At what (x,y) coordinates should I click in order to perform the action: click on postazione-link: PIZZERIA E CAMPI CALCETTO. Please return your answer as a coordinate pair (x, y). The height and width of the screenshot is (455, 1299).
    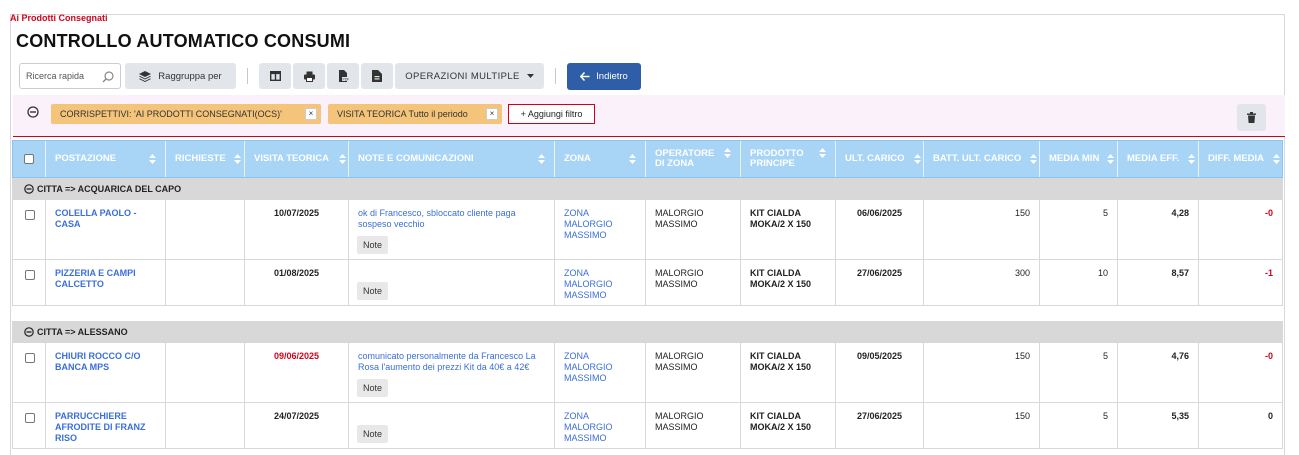
    Looking at the image, I should click on (106, 282).